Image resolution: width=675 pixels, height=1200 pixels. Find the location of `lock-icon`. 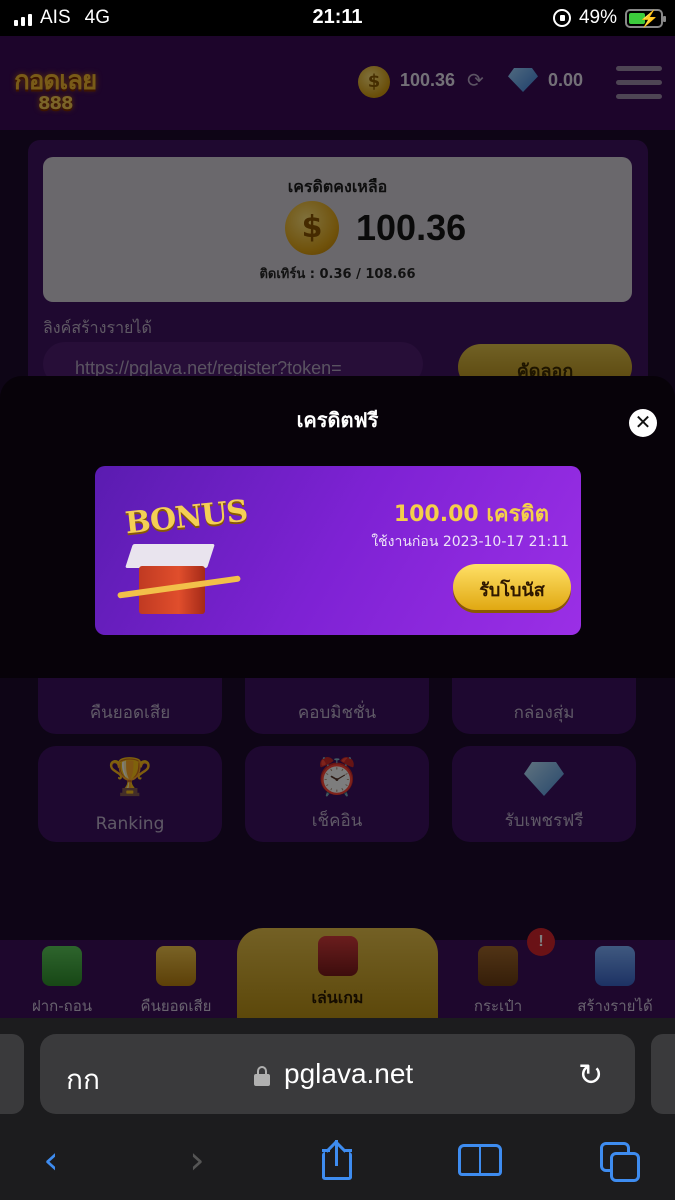

lock-icon is located at coordinates (262, 1076).